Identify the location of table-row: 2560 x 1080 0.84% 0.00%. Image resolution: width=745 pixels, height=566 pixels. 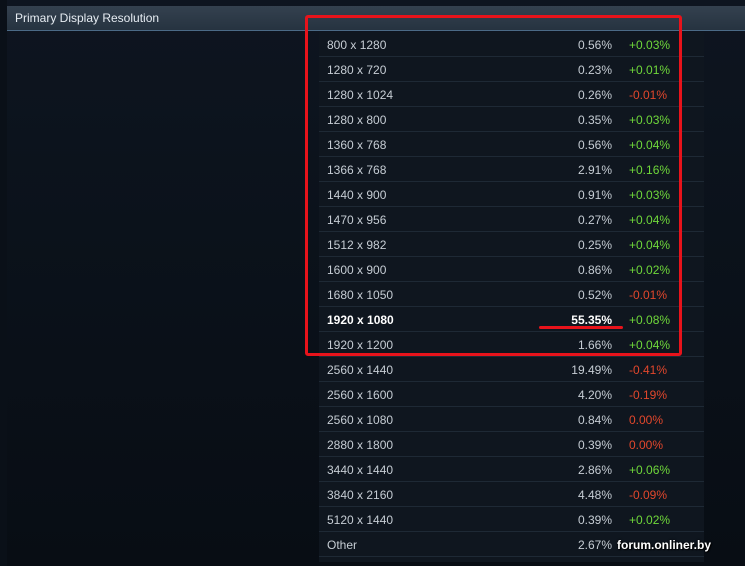
(511, 419).